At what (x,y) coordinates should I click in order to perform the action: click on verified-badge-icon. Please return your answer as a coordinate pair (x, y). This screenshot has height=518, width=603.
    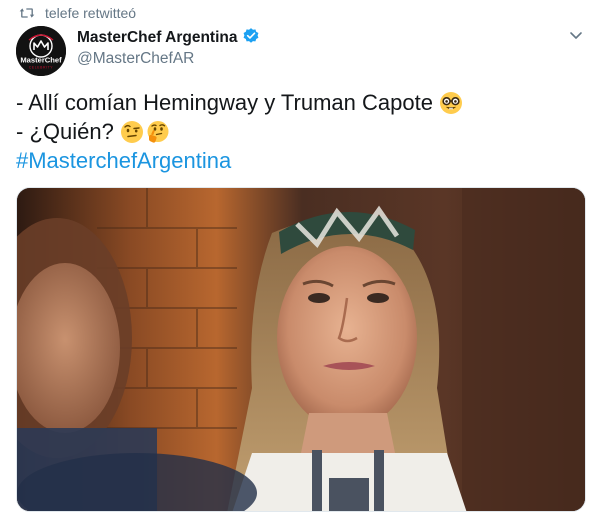
    Looking at the image, I should click on (251, 38).